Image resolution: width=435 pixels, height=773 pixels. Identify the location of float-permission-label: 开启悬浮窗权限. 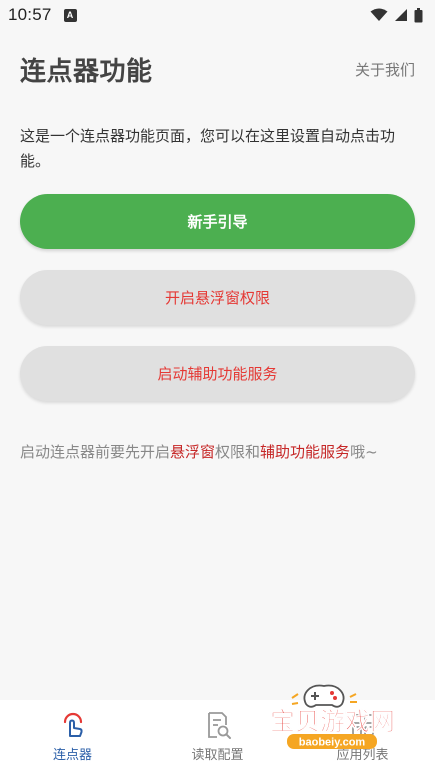
(217, 298).